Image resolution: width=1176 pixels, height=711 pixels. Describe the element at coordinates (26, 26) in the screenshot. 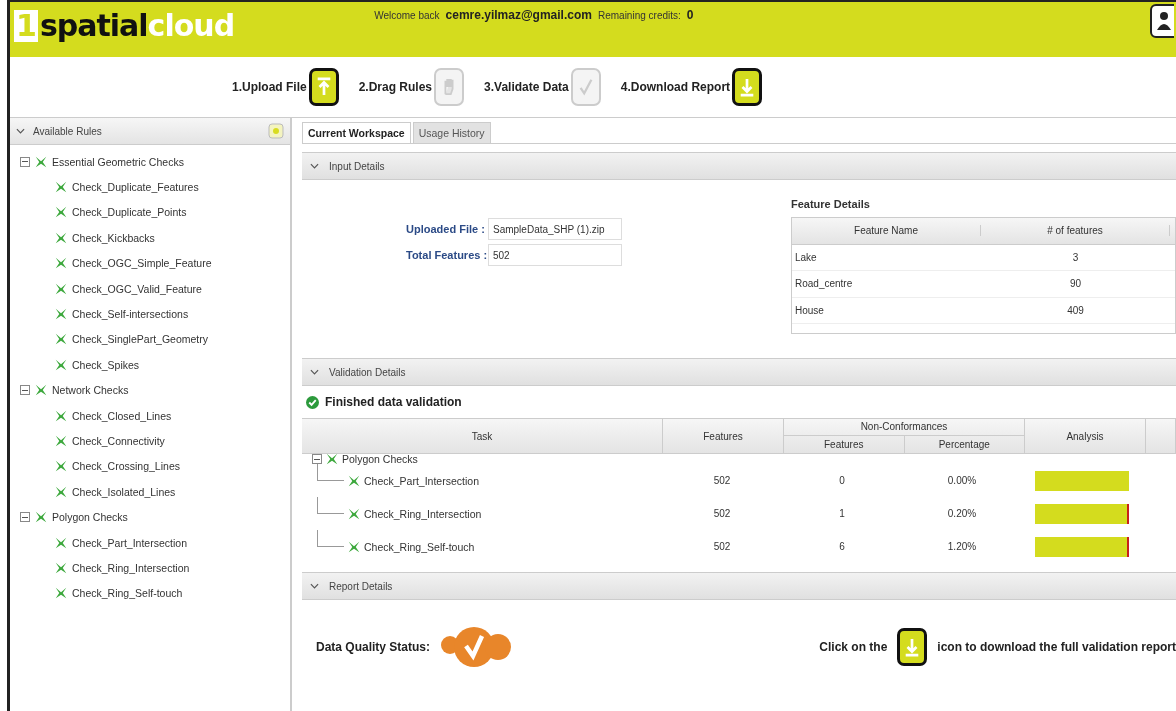

I see `logo-digit: 1` at that location.